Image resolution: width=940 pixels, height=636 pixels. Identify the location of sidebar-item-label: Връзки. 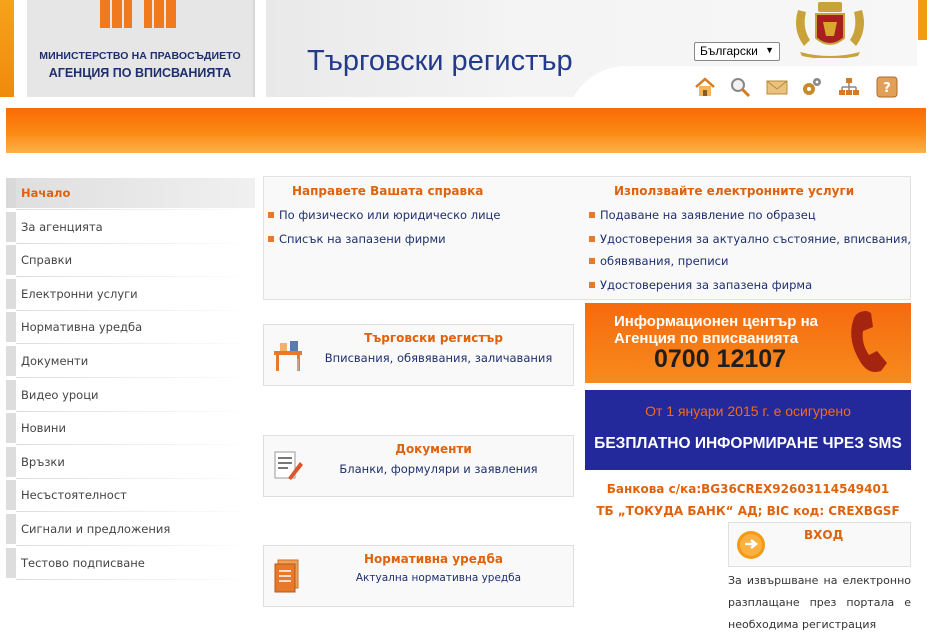
(43, 461).